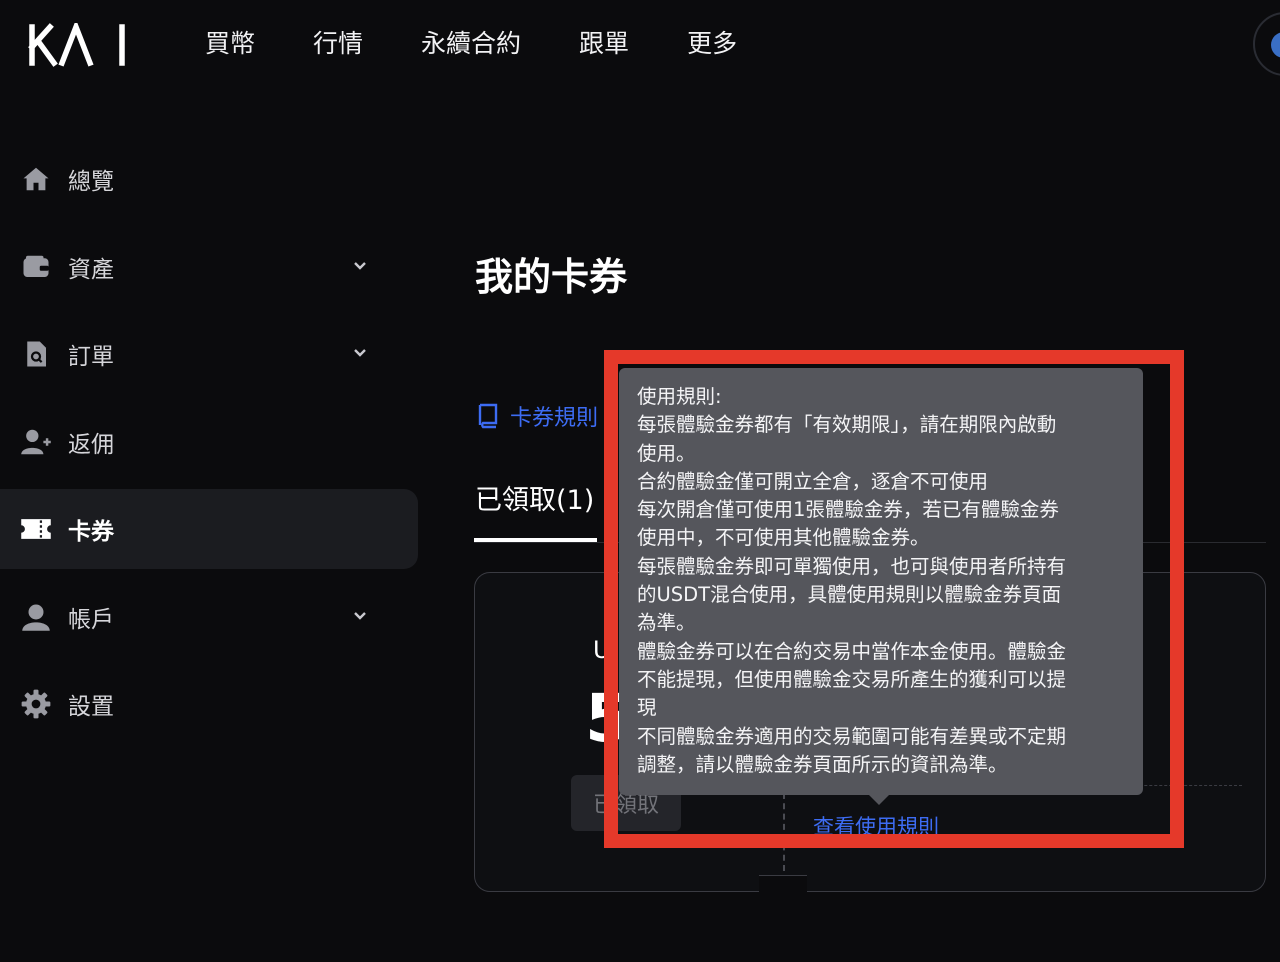  I want to click on sidebar-item-overview: 總覽, so click(209, 179).